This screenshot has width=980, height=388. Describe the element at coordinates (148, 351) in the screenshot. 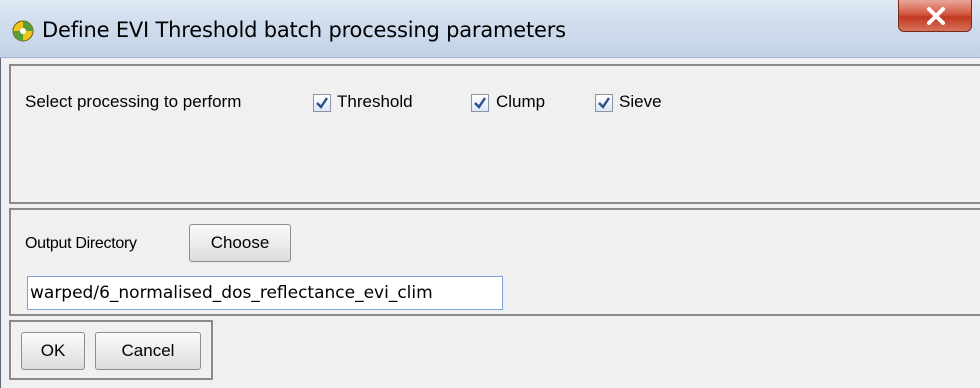

I see `cancel-button: Cancel` at that location.